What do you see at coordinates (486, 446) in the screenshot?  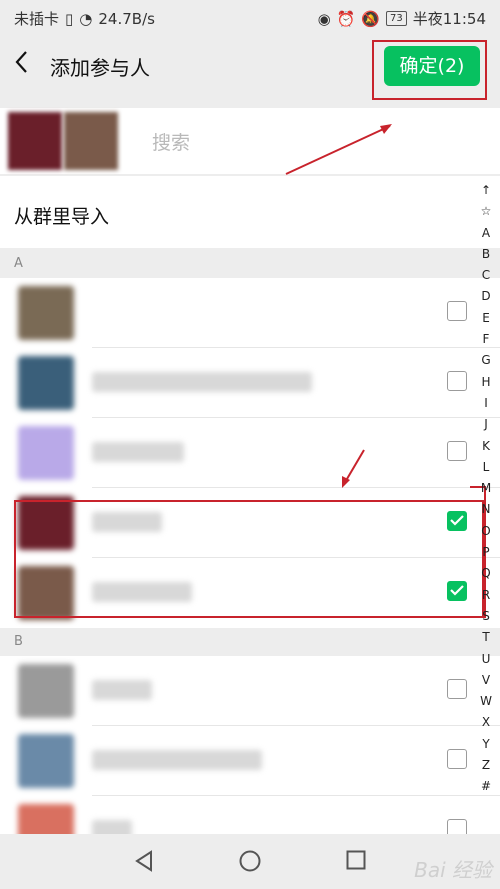 I see `index-letter: K` at bounding box center [486, 446].